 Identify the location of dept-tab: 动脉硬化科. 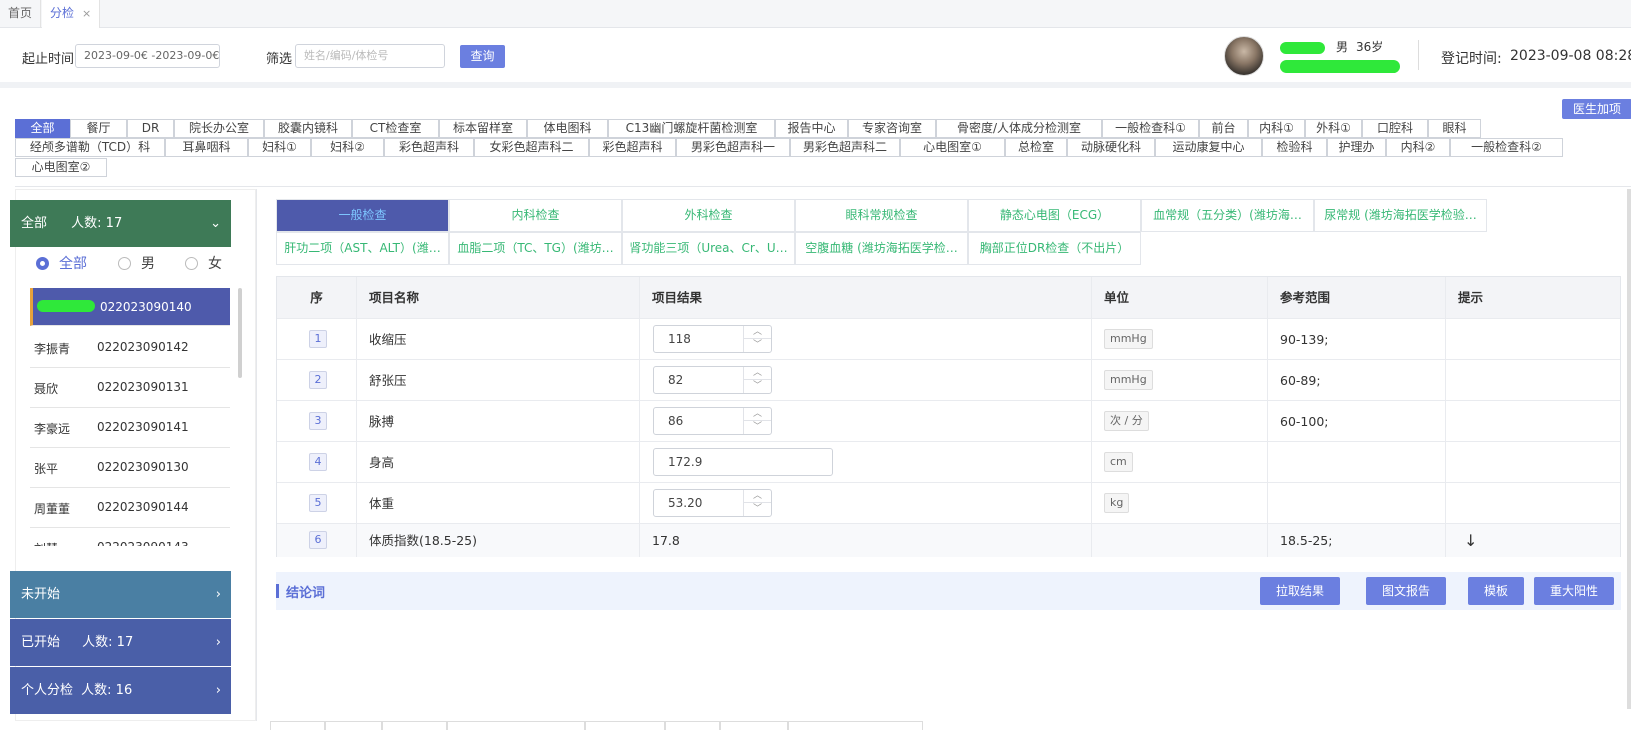
(1111, 147).